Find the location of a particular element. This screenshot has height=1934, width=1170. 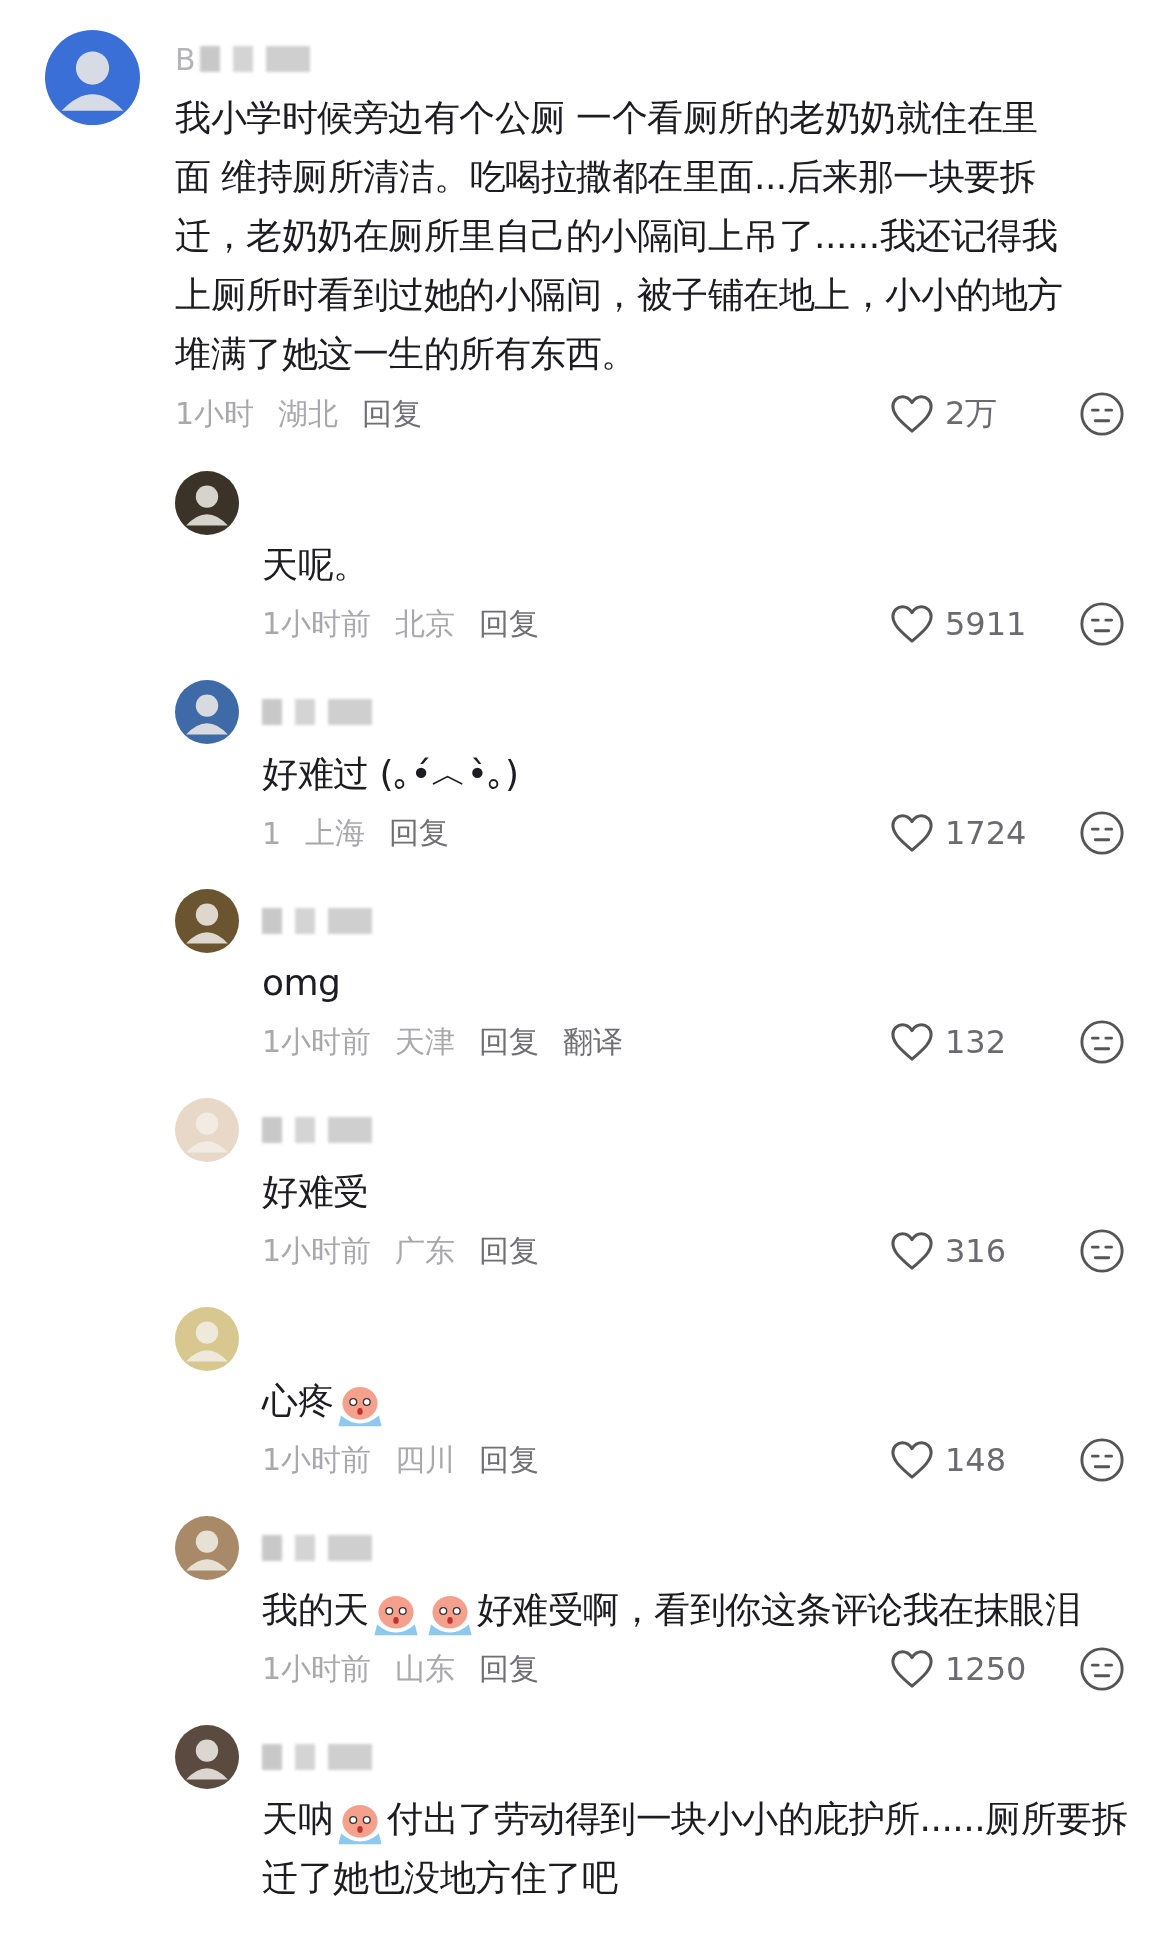

timestamp: 1 is located at coordinates (272, 833).